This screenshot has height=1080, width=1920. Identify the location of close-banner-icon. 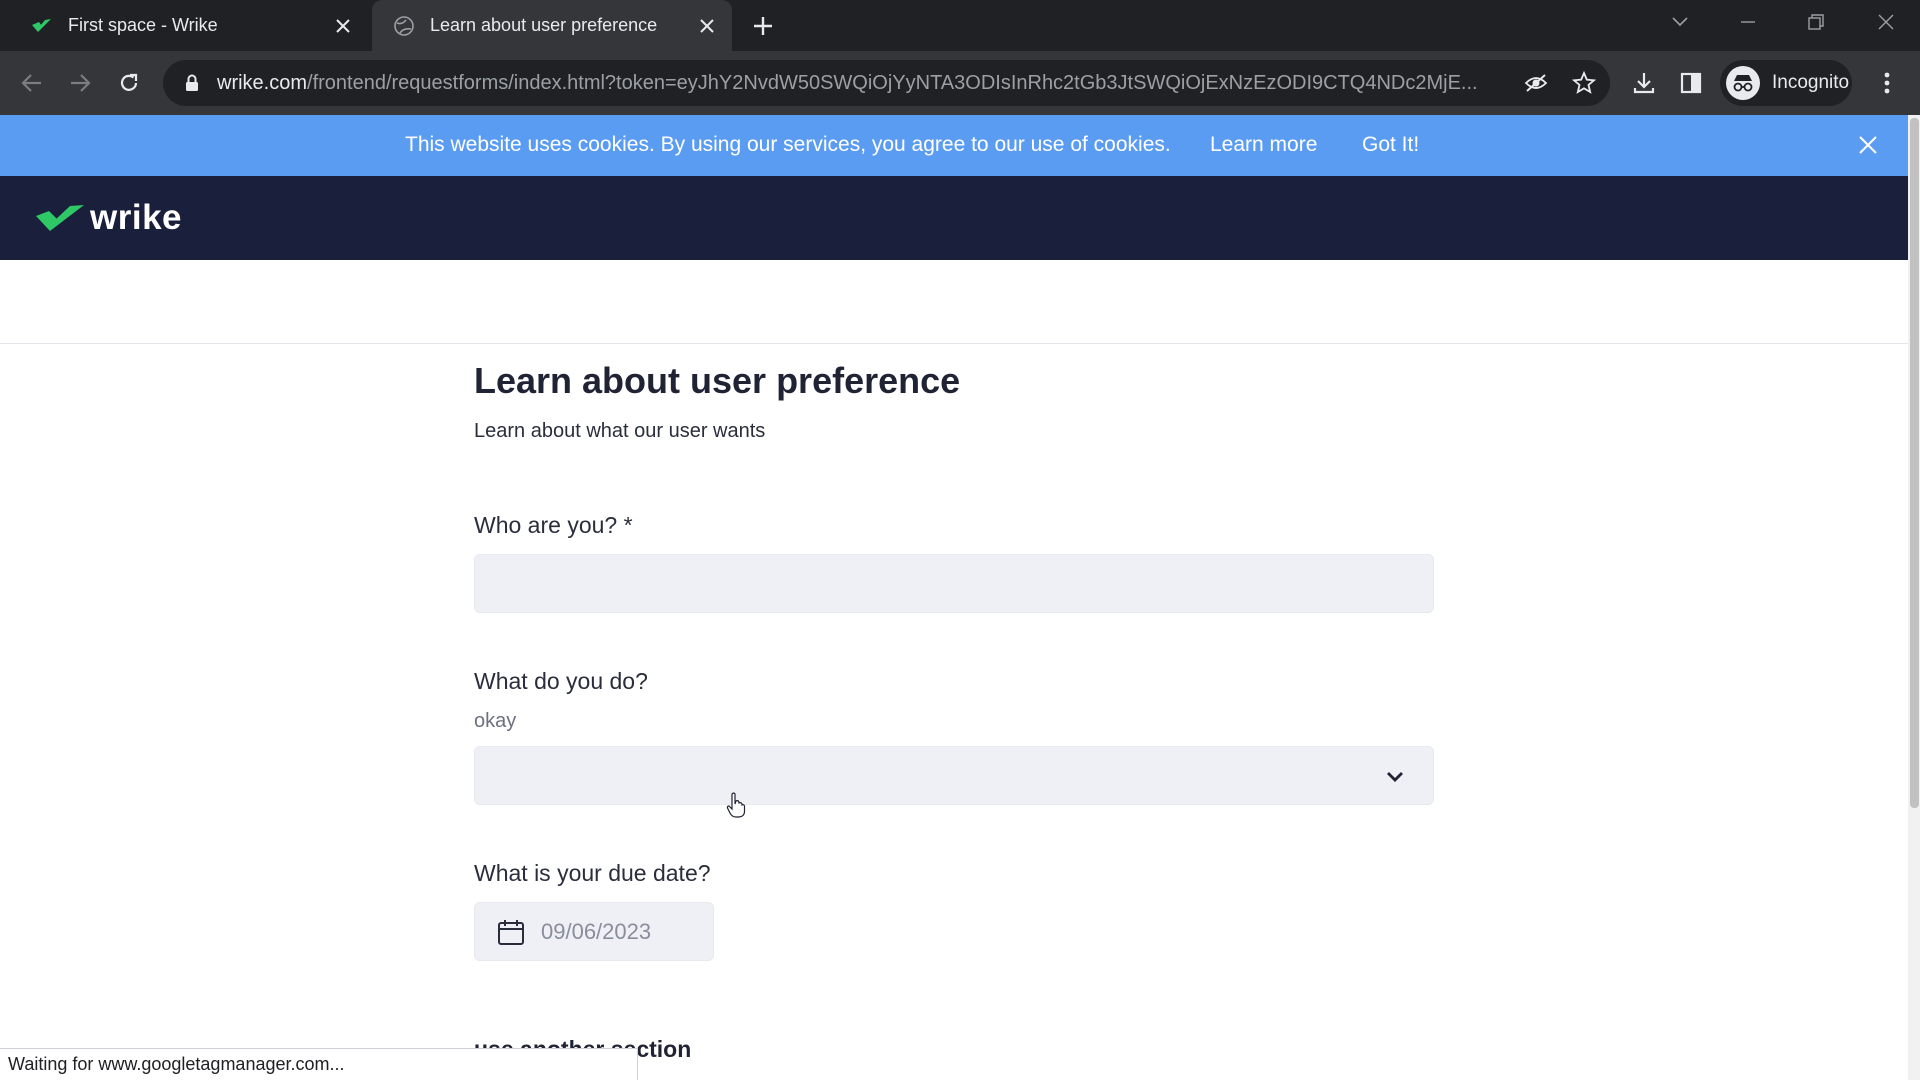
(1868, 145).